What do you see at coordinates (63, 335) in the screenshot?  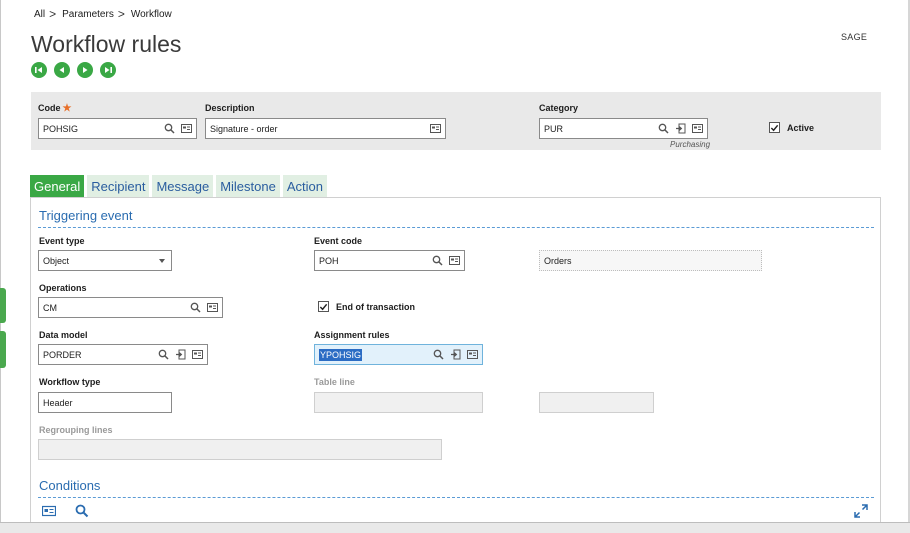 I see `data-model-label: Data model` at bounding box center [63, 335].